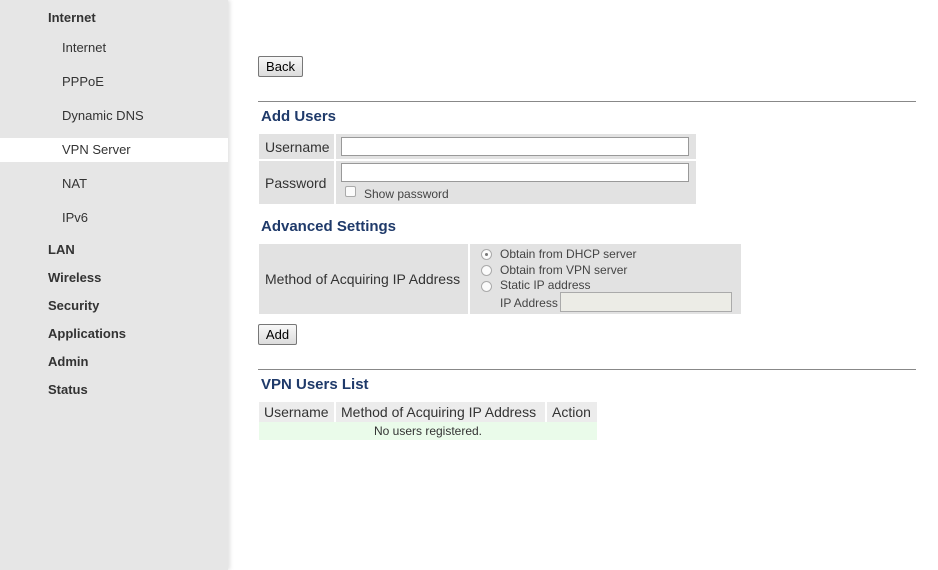 The width and height of the screenshot is (938, 570). I want to click on ip-address-input, so click(646, 302).